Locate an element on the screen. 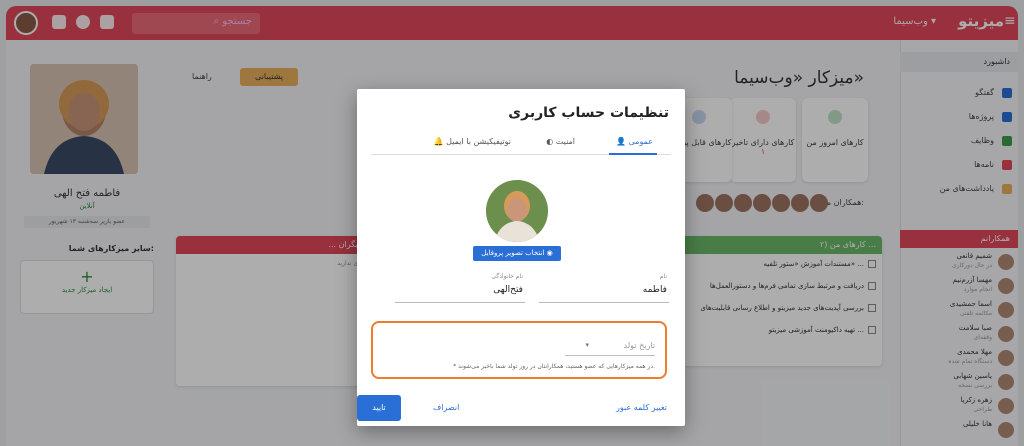  tab-label: عمومی is located at coordinates (640, 141).